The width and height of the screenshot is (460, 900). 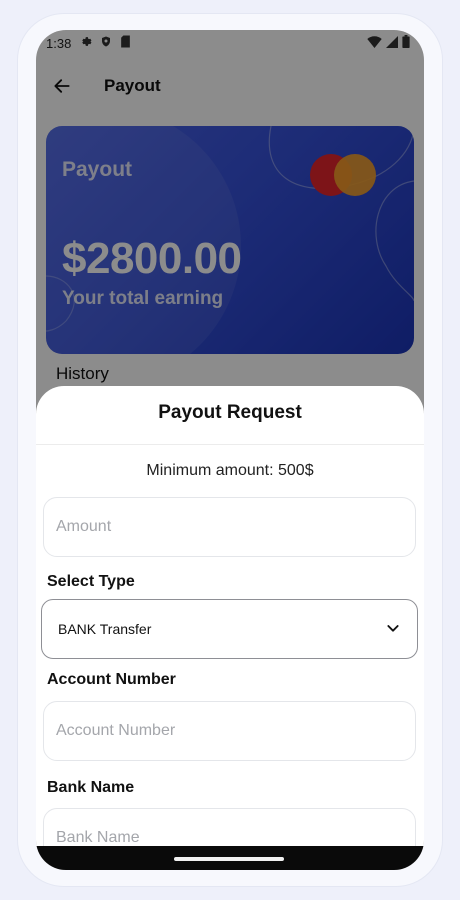 I want to click on minimum-amount-text: Minimum amount: 500$, so click(x=230, y=470).